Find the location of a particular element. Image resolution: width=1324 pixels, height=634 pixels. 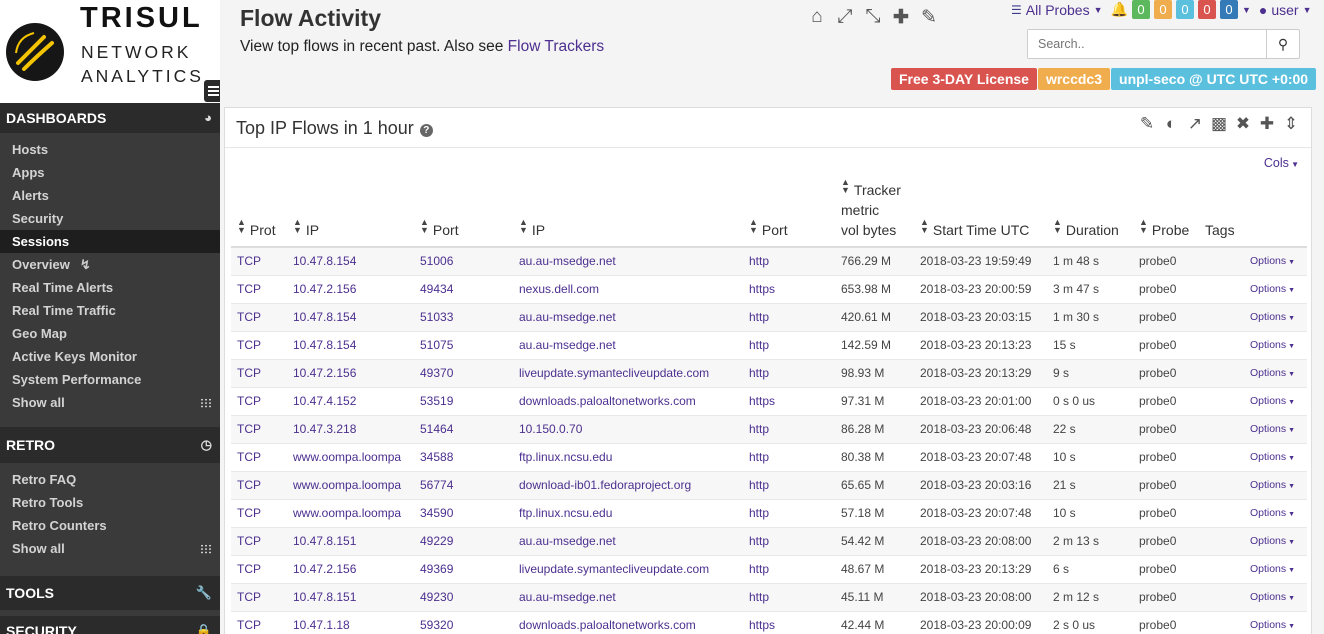

sidebar-section-dashboards: DASHBOARDS ◕ is located at coordinates (110, 118).